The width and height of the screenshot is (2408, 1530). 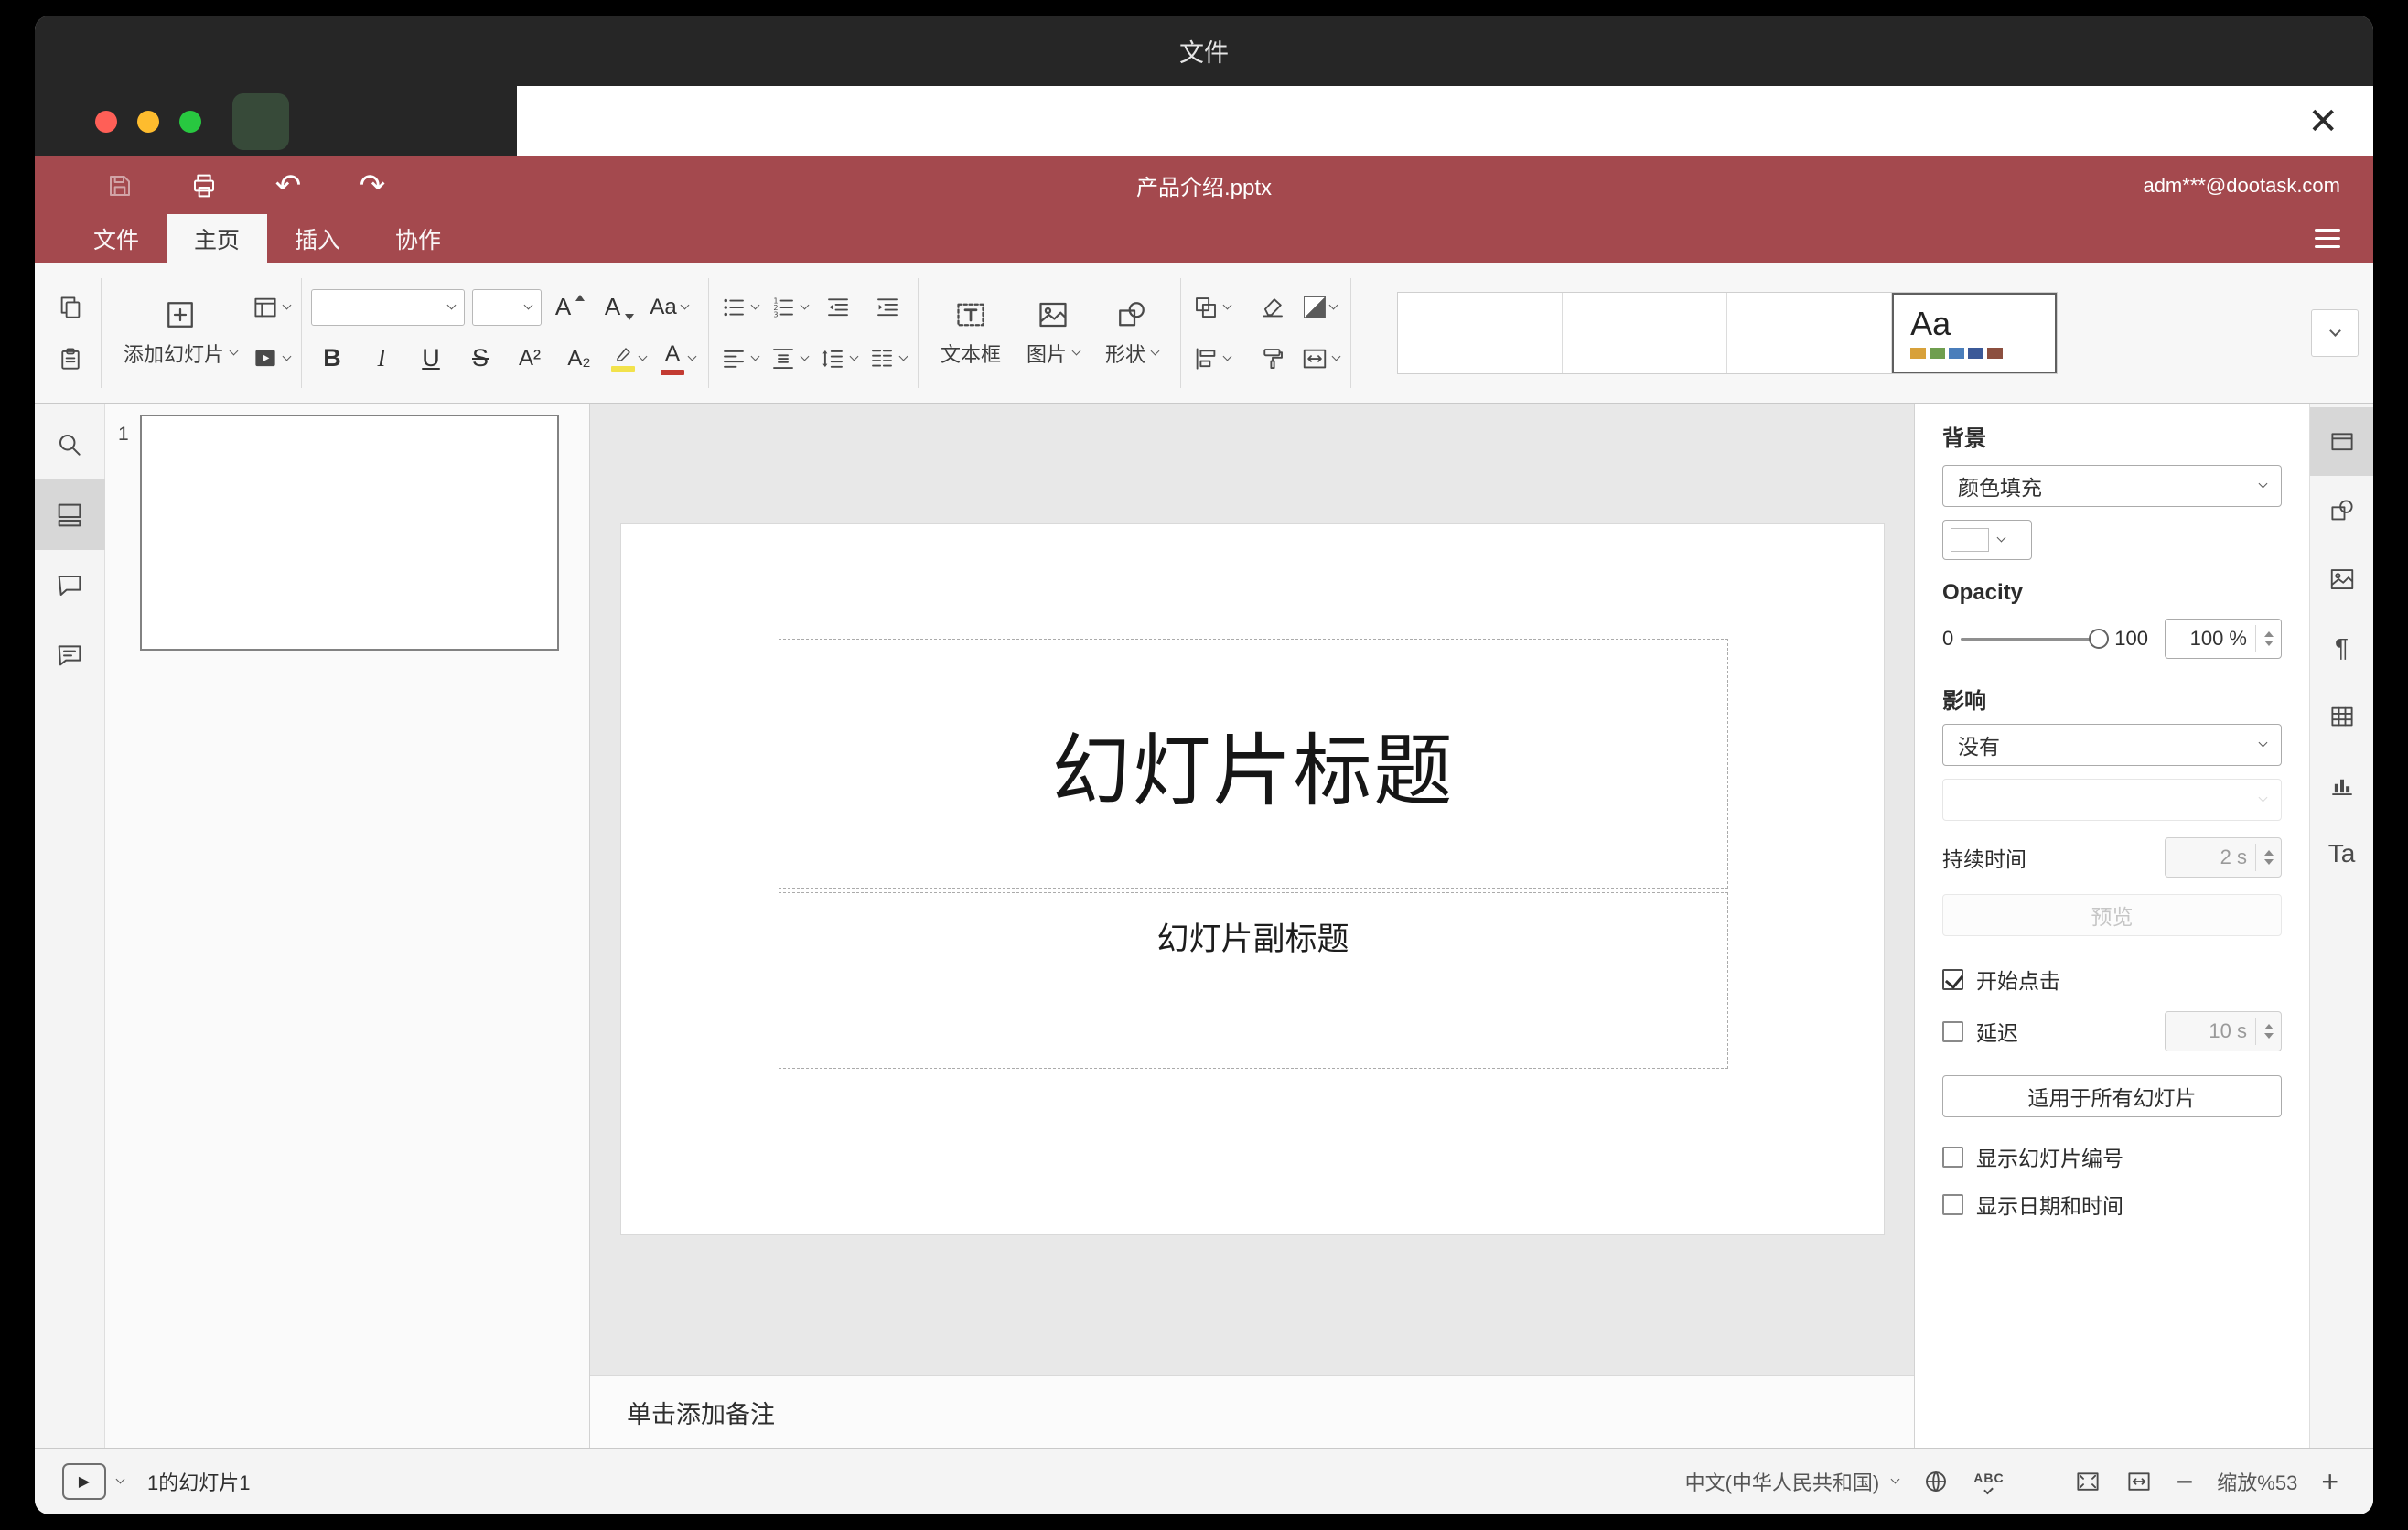 What do you see at coordinates (1320, 359) in the screenshot?
I see `slide-size-button` at bounding box center [1320, 359].